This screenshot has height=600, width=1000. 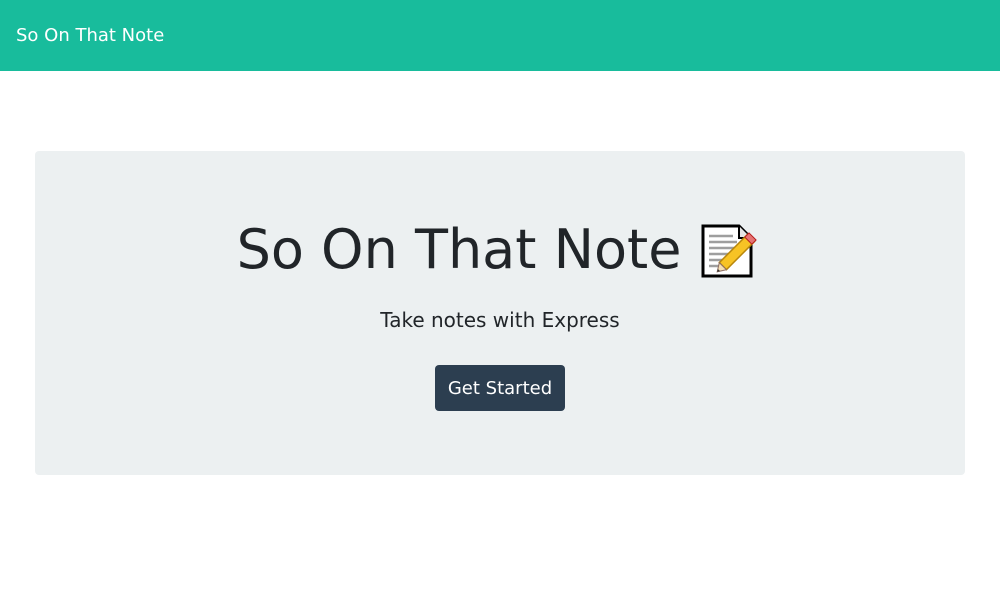 What do you see at coordinates (90, 35) in the screenshot?
I see `navbar-brand: So On That Note` at bounding box center [90, 35].